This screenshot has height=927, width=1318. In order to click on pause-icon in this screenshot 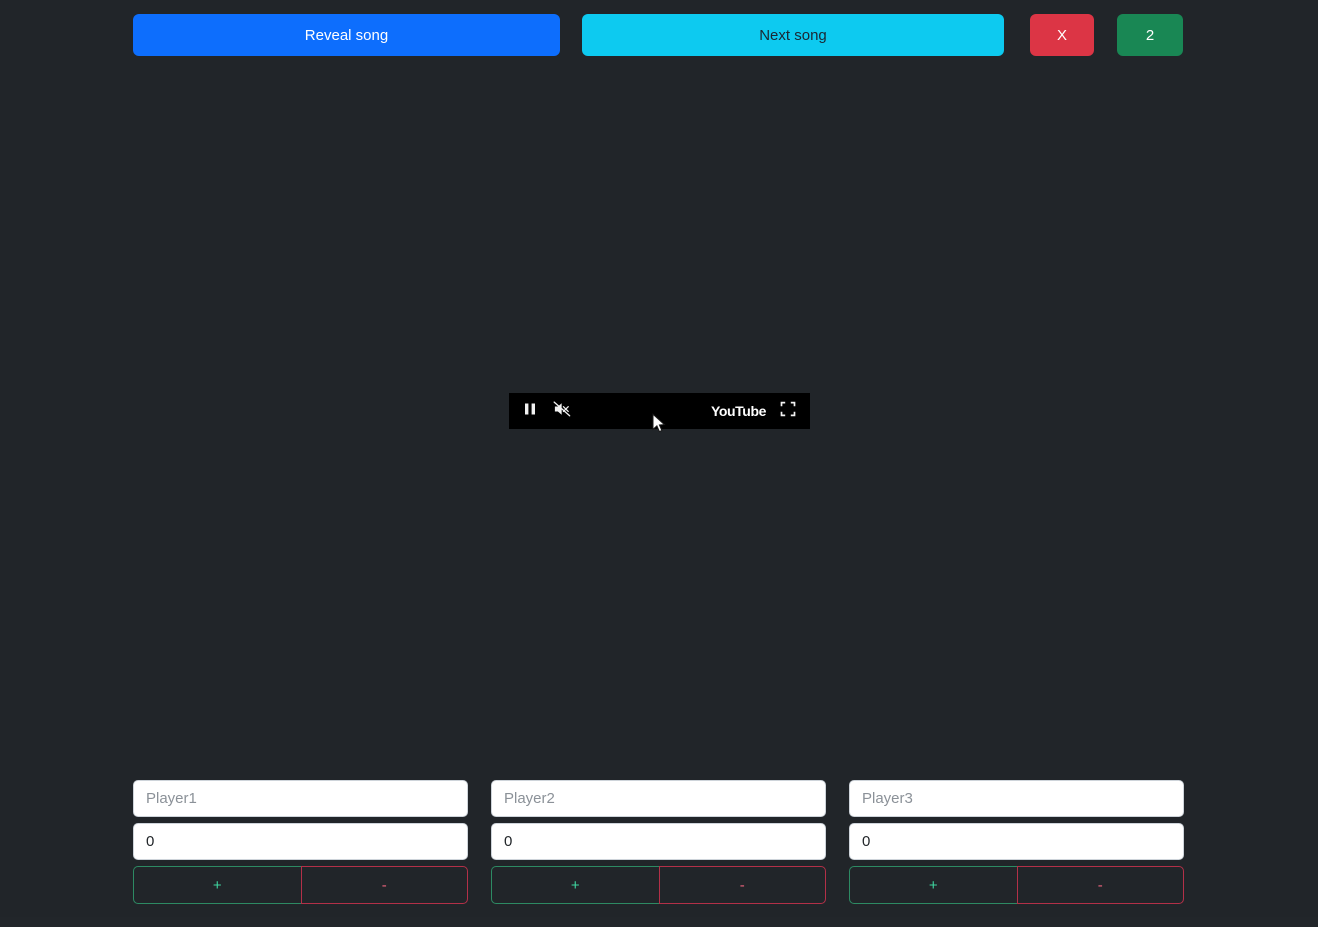, I will do `click(530, 411)`.